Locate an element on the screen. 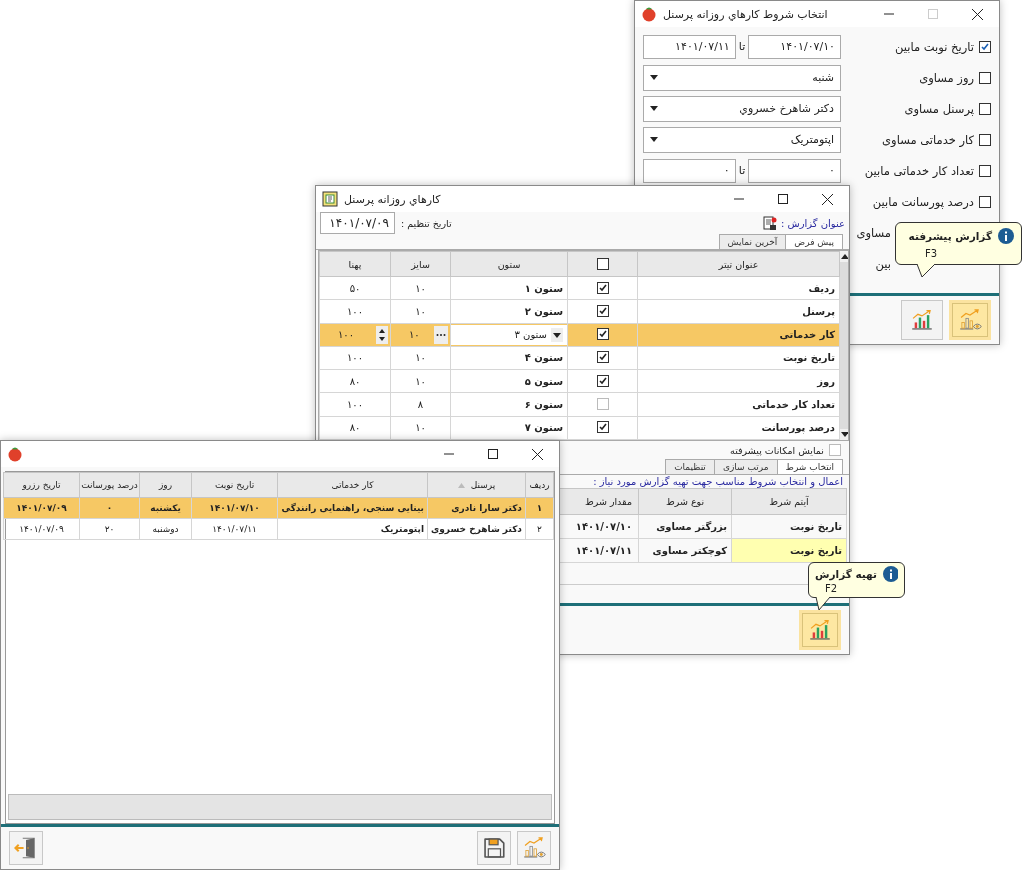 The image size is (1024, 870). condition-label: روز مساوی is located at coordinates (946, 77).